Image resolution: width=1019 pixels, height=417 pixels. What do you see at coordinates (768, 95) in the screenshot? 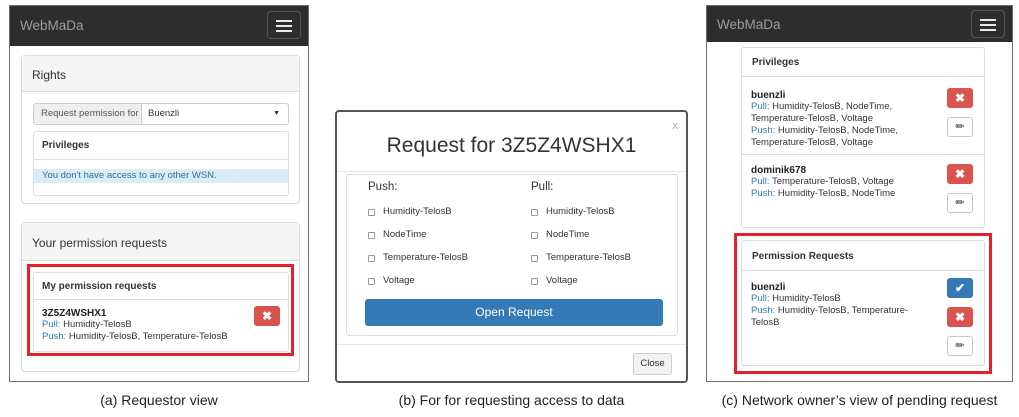
I see `user-name: buenzli` at bounding box center [768, 95].